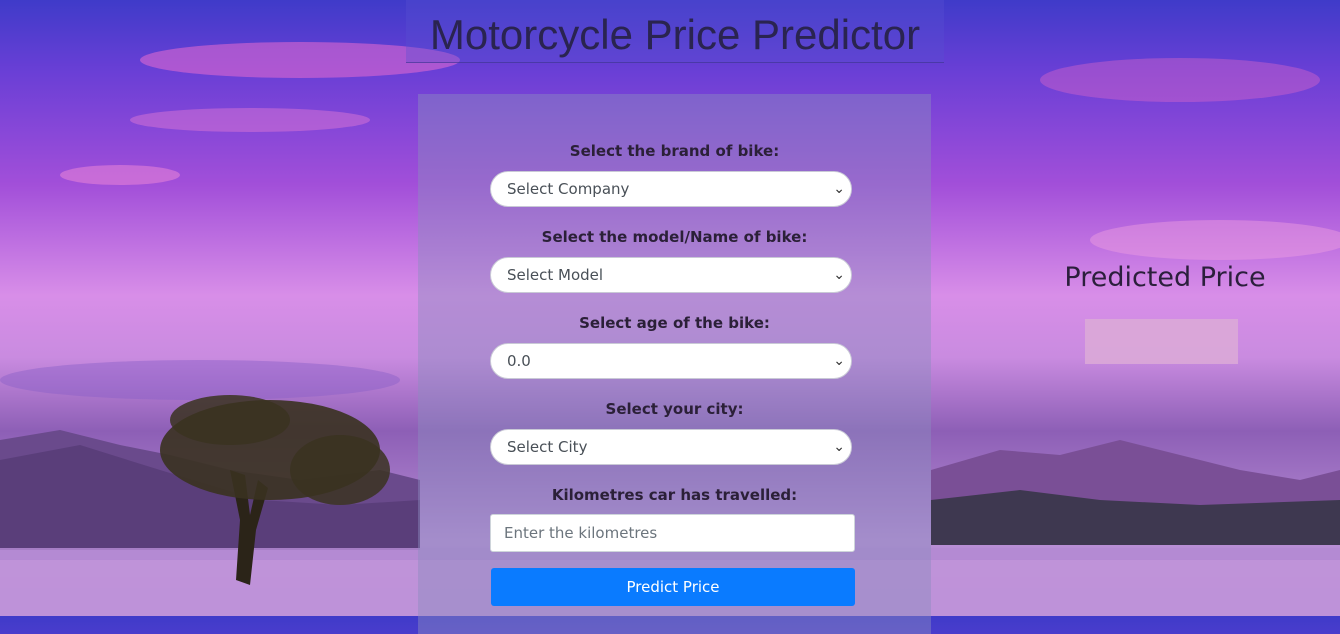  Describe the element at coordinates (674, 237) in the screenshot. I see `model-label: Select the model/Name of bike:` at that location.